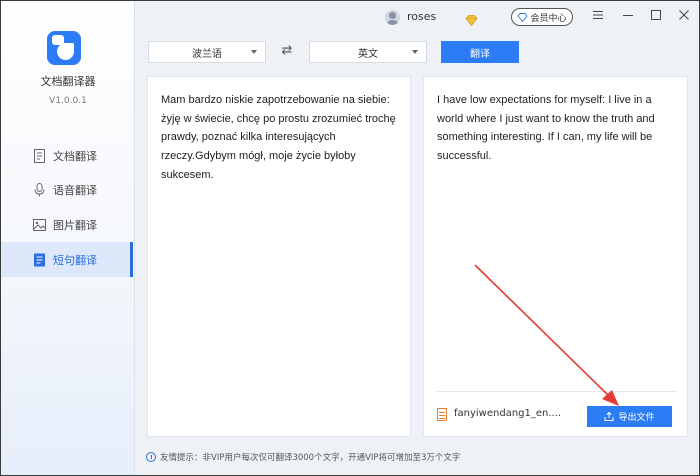 The image size is (700, 476). I want to click on sidebar-item-label: 短句翻译, so click(75, 260).